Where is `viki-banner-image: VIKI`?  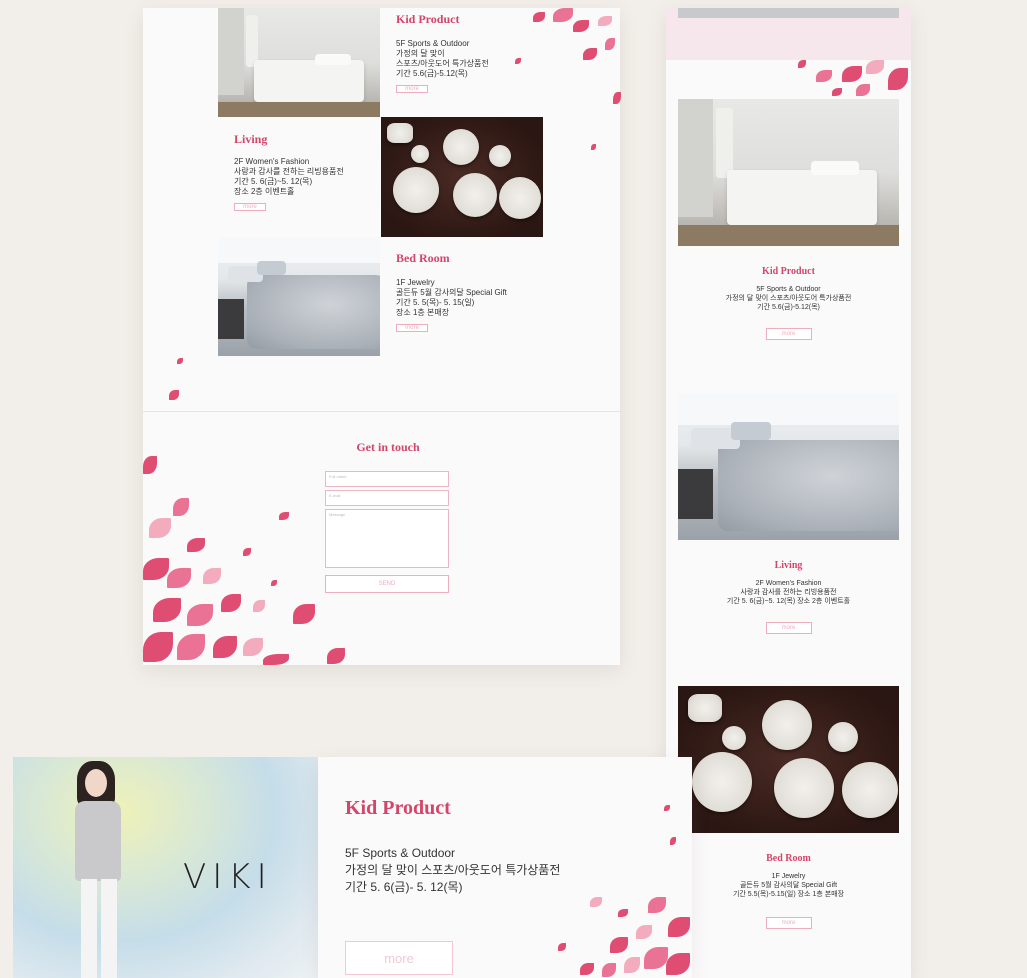
viki-banner-image: VIKI is located at coordinates (165, 867).